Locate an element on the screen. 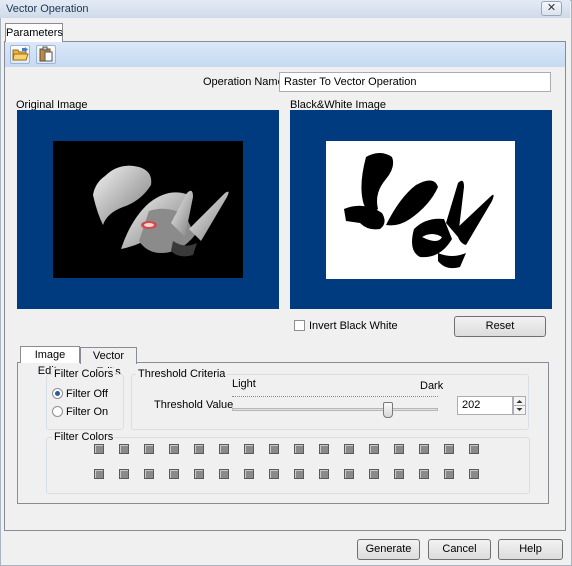 Image resolution: width=572 pixels, height=566 pixels. close-icon: ✕ is located at coordinates (551, 8).